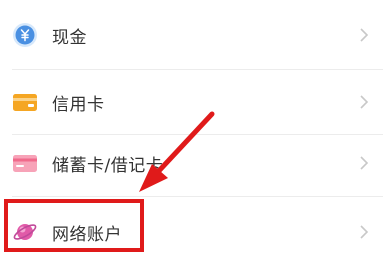 This screenshot has width=383, height=263. What do you see at coordinates (69, 37) in the screenshot?
I see `list-item-label: 现金` at bounding box center [69, 37].